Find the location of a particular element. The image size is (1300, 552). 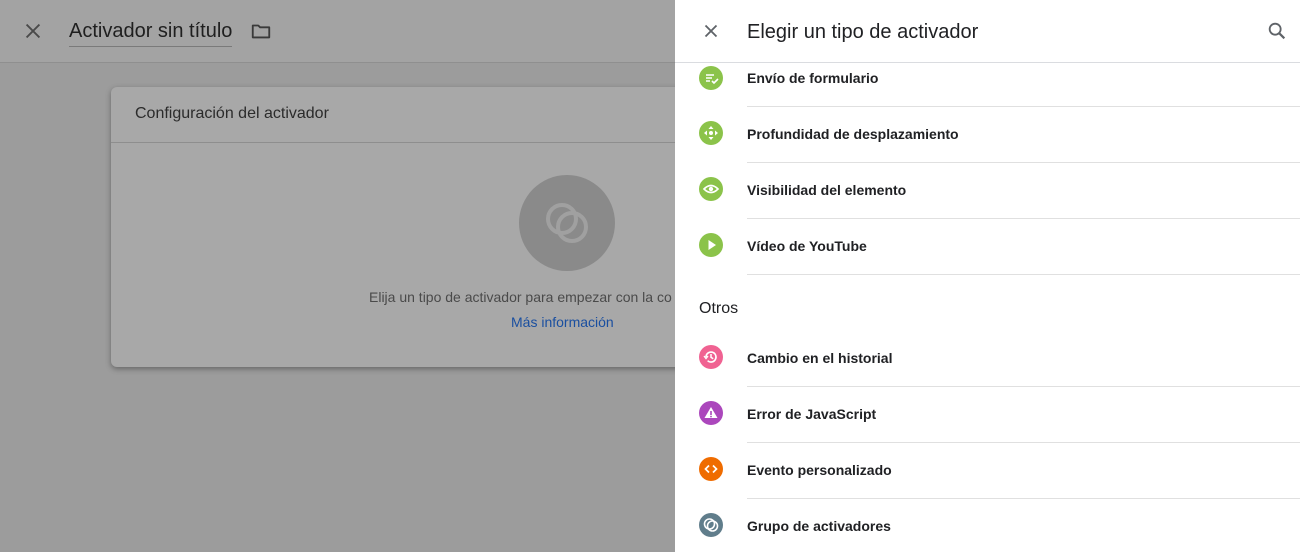

code-icon is located at coordinates (711, 469).